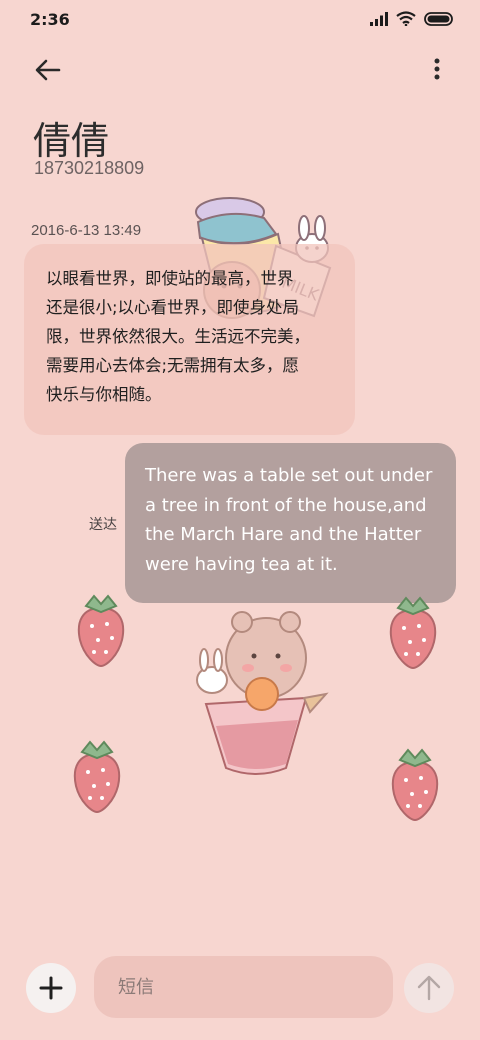 Image resolution: width=480 pixels, height=1040 pixels. Describe the element at coordinates (406, 18) in the screenshot. I see `wifi-icon` at that location.